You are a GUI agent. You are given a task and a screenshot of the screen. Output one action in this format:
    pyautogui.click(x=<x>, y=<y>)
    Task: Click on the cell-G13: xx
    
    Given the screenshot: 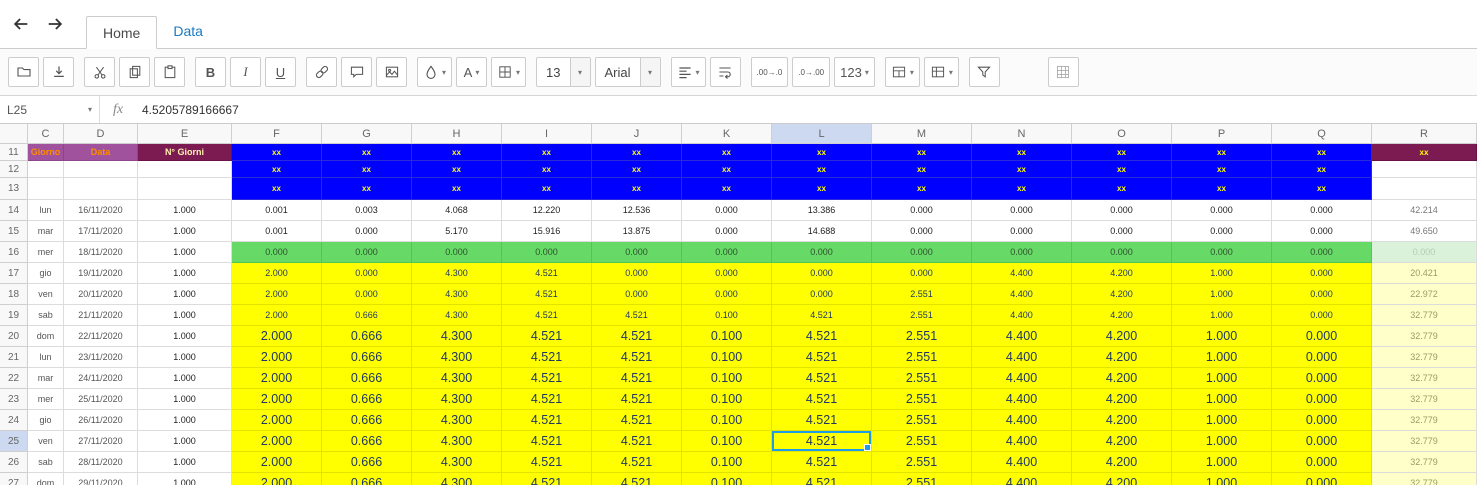 What is the action you would take?
    pyautogui.click(x=367, y=189)
    